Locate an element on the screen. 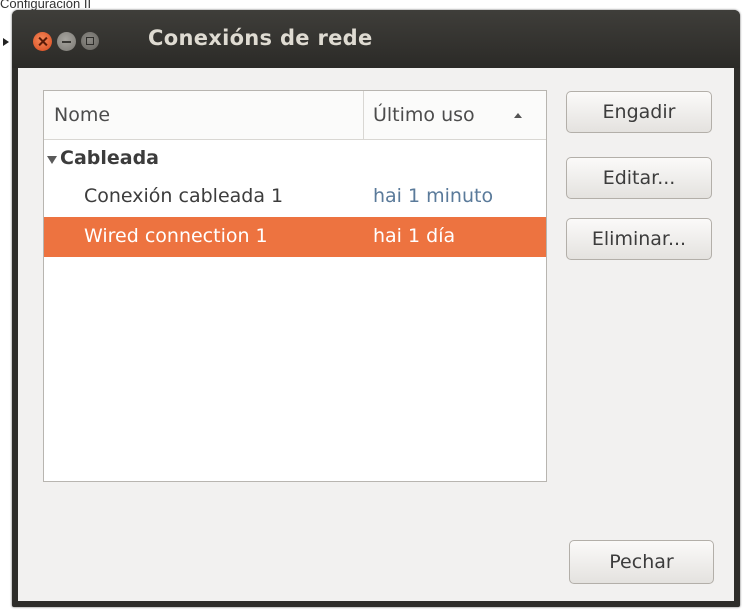 The image size is (743, 610). column-header-last-used: Último uso is located at coordinates (424, 115).